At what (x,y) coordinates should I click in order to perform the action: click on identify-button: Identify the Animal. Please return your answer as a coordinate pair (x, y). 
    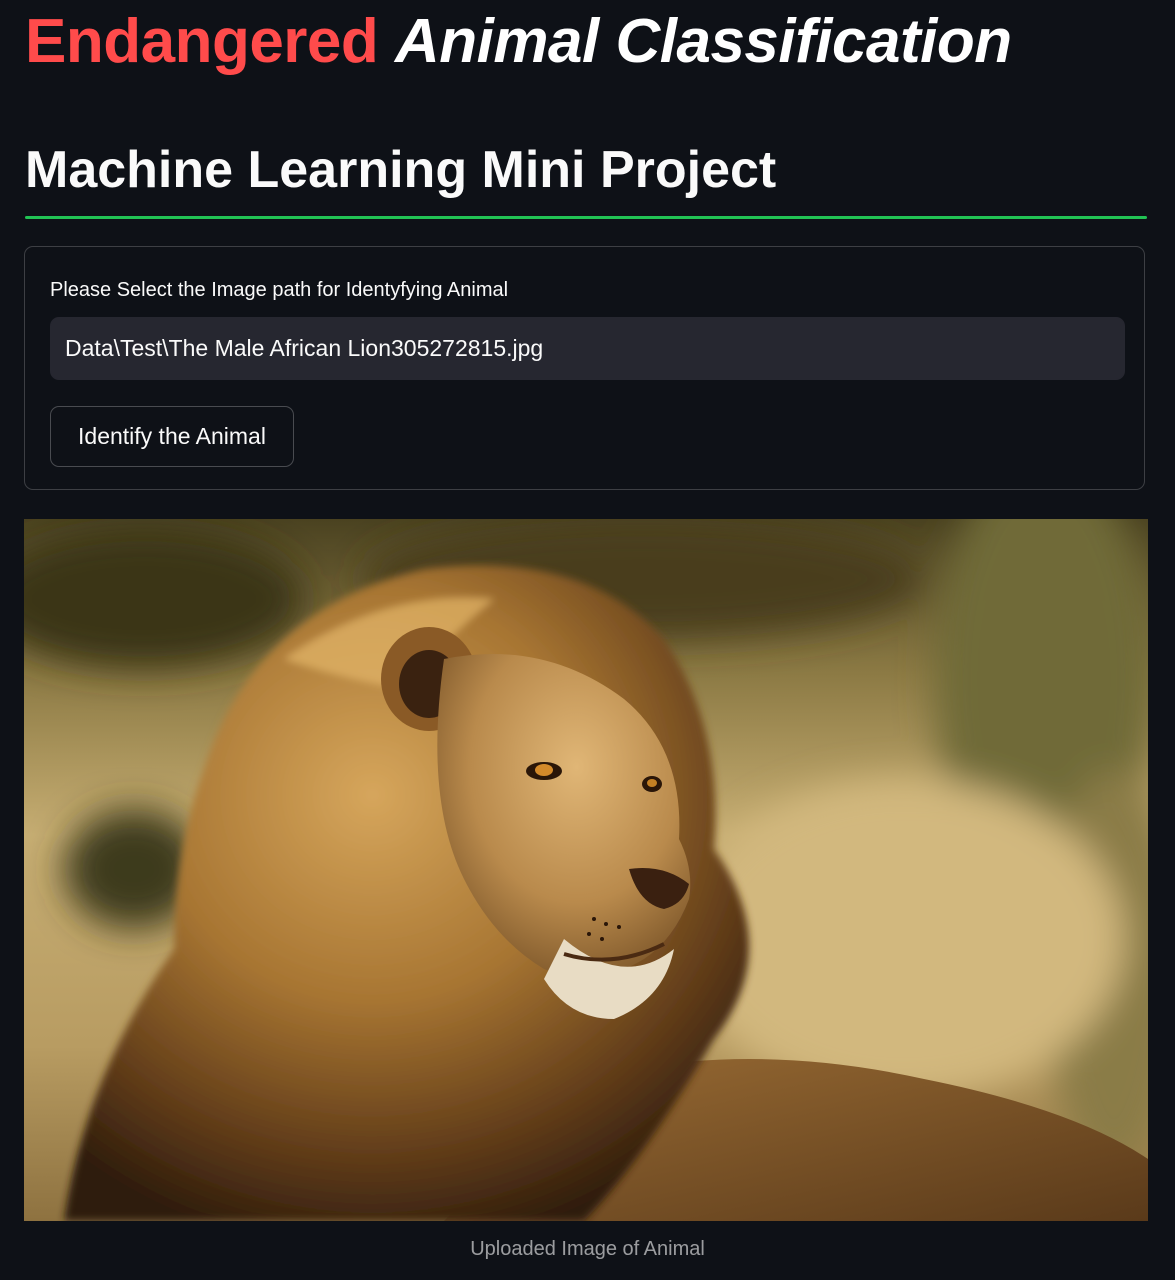
    Looking at the image, I should click on (172, 436).